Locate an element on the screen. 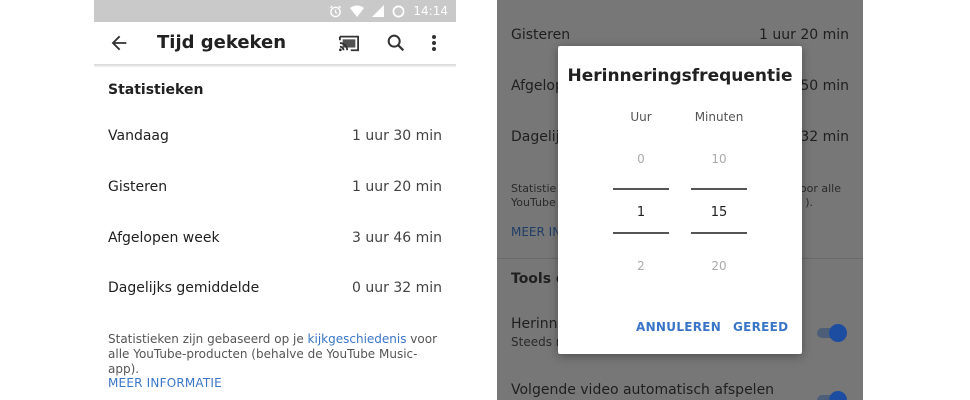 This screenshot has width=970, height=400. hour-option-next: 2 is located at coordinates (641, 266).